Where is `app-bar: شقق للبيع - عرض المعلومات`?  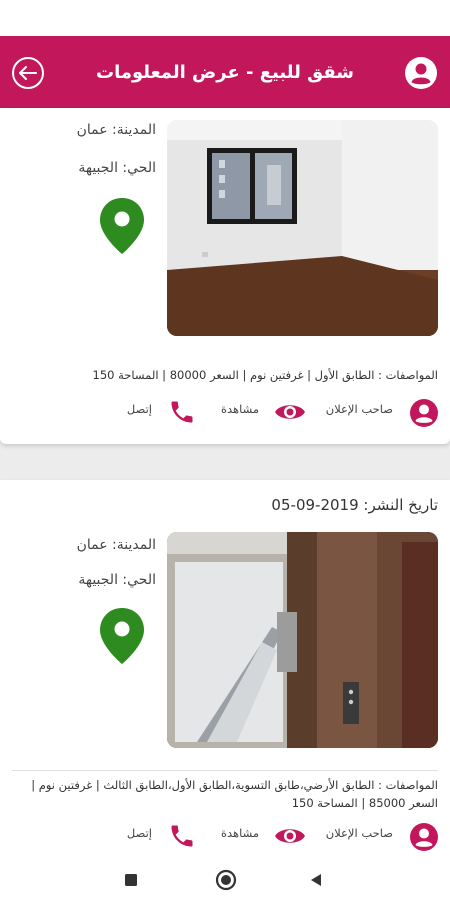 app-bar: شقق للبيع - عرض المعلومات is located at coordinates (225, 72).